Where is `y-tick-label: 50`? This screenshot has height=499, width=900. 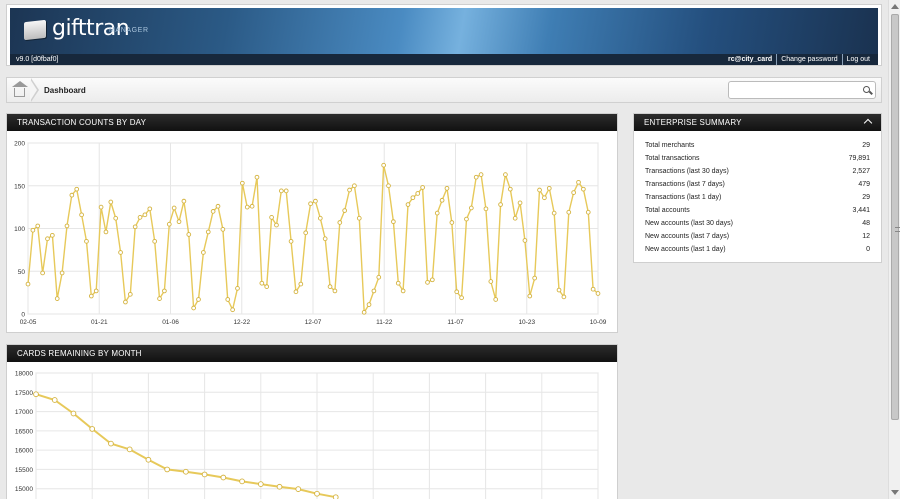
y-tick-label: 50 is located at coordinates (22, 272).